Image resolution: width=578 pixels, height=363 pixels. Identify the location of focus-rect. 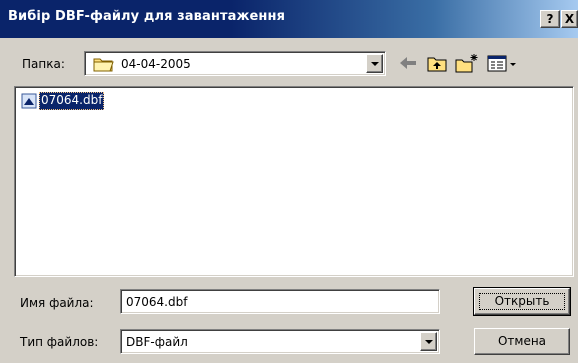
(522, 301).